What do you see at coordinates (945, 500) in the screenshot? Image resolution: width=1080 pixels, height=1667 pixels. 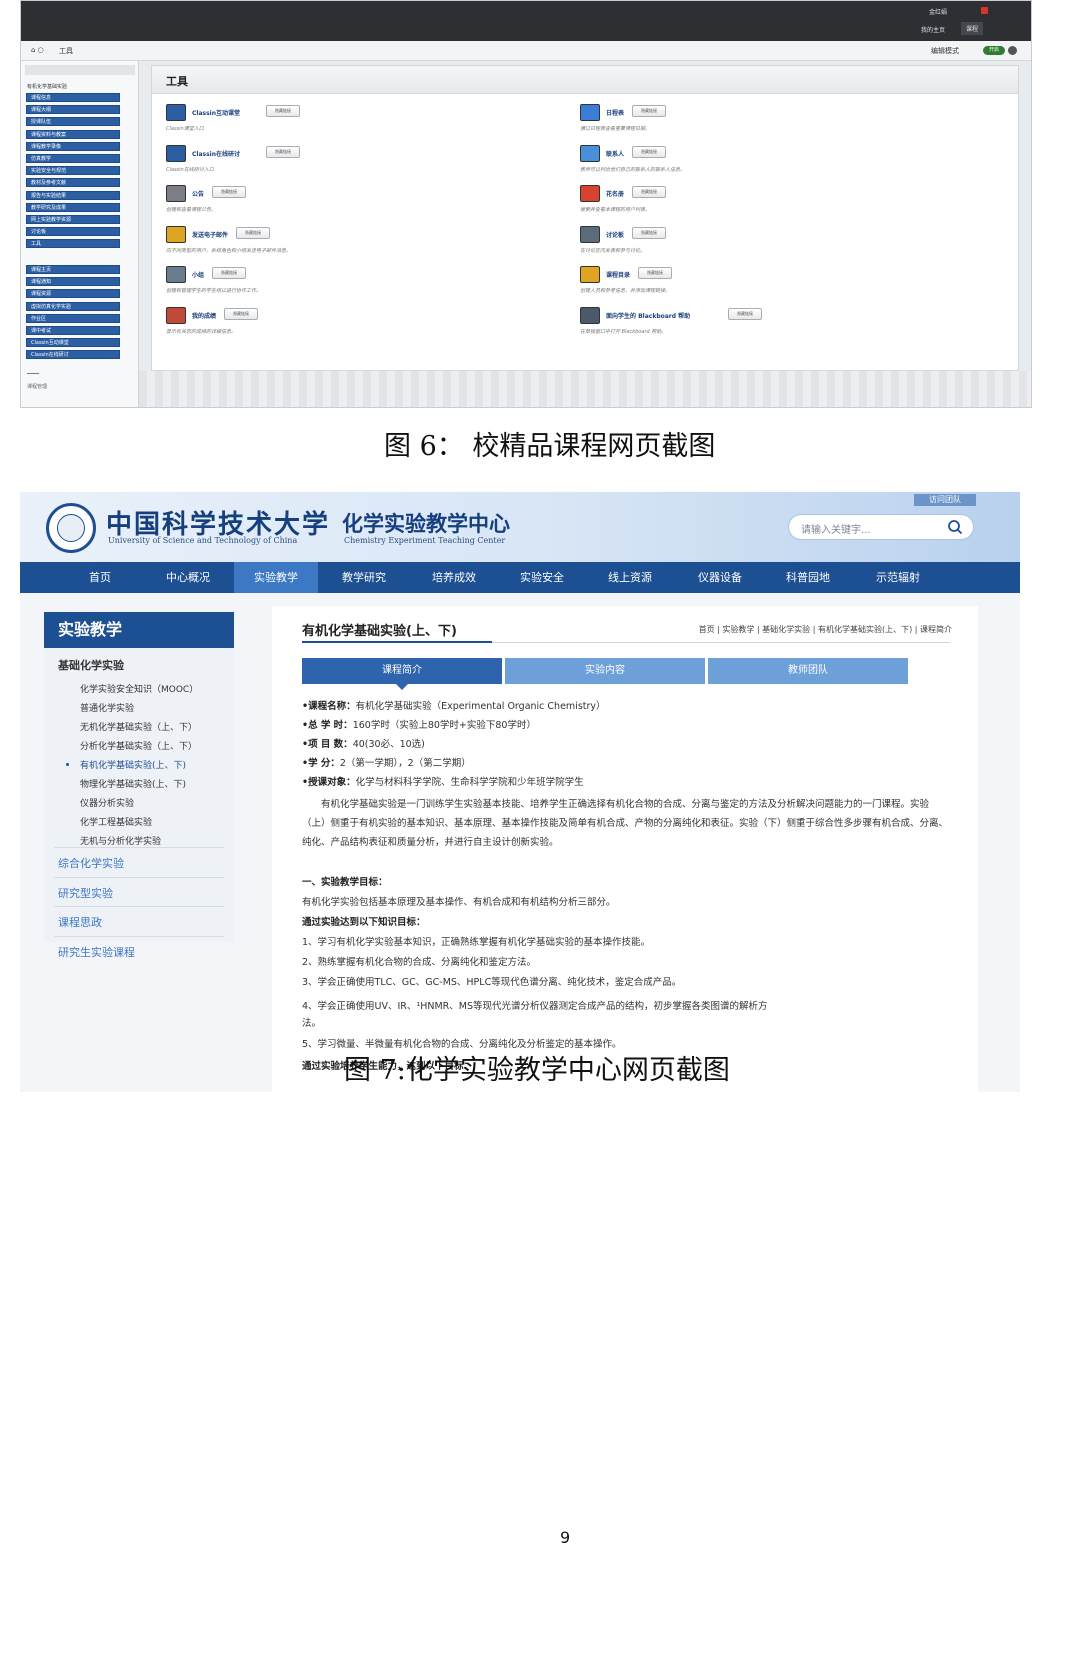 I see `visit-team-link: 访问团队` at bounding box center [945, 500].